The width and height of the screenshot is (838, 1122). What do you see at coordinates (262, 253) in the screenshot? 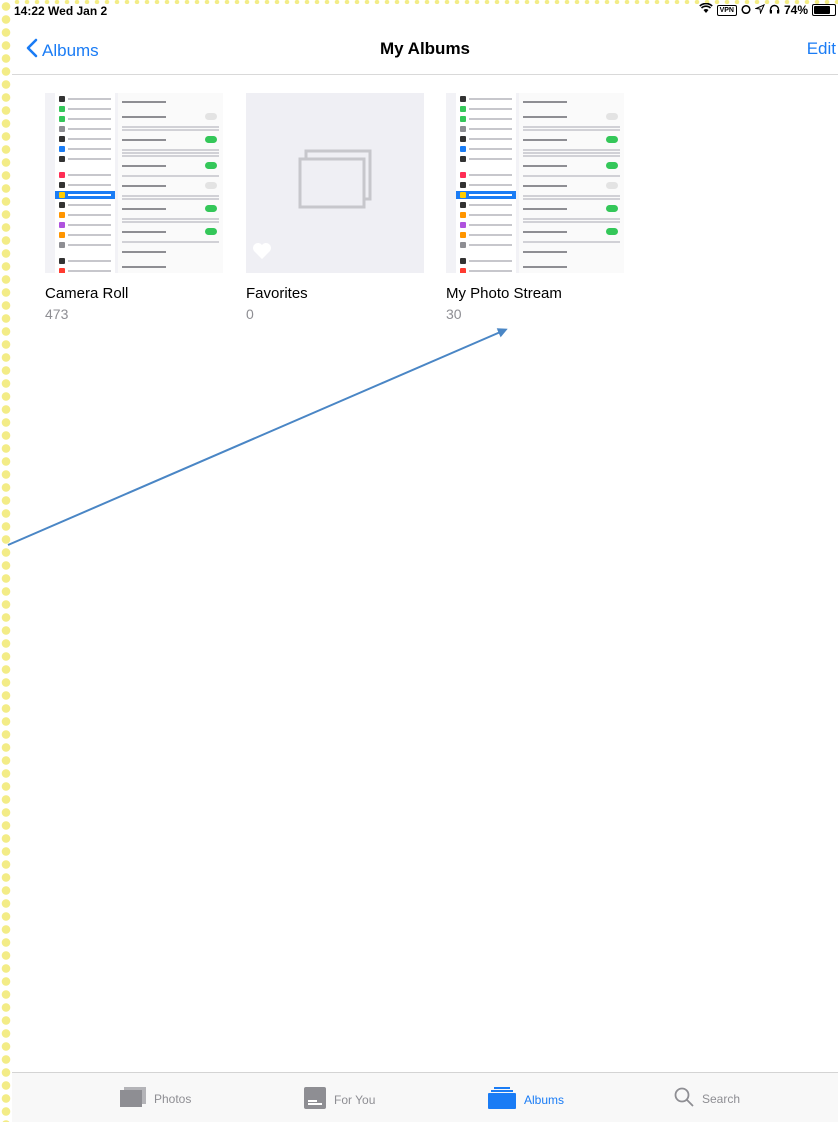
I see `heart-icon` at bounding box center [262, 253].